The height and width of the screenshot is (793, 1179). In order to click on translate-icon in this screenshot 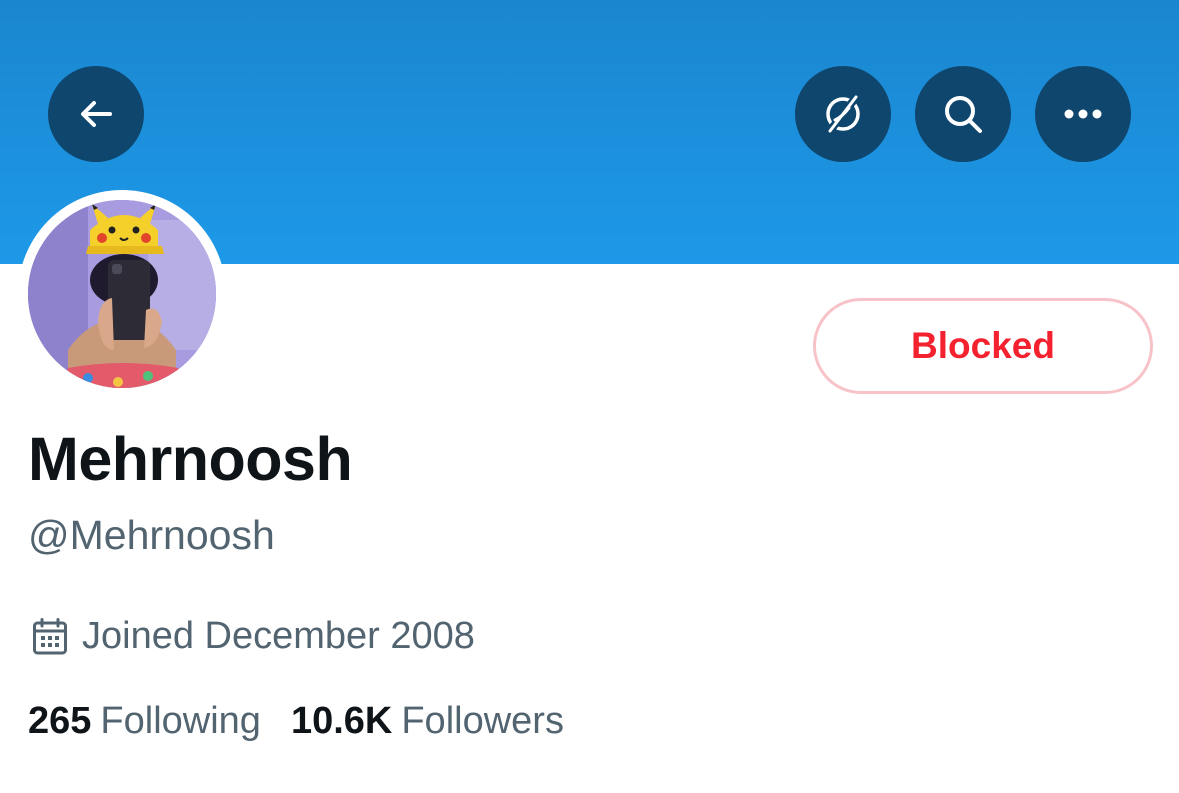, I will do `click(843, 114)`.